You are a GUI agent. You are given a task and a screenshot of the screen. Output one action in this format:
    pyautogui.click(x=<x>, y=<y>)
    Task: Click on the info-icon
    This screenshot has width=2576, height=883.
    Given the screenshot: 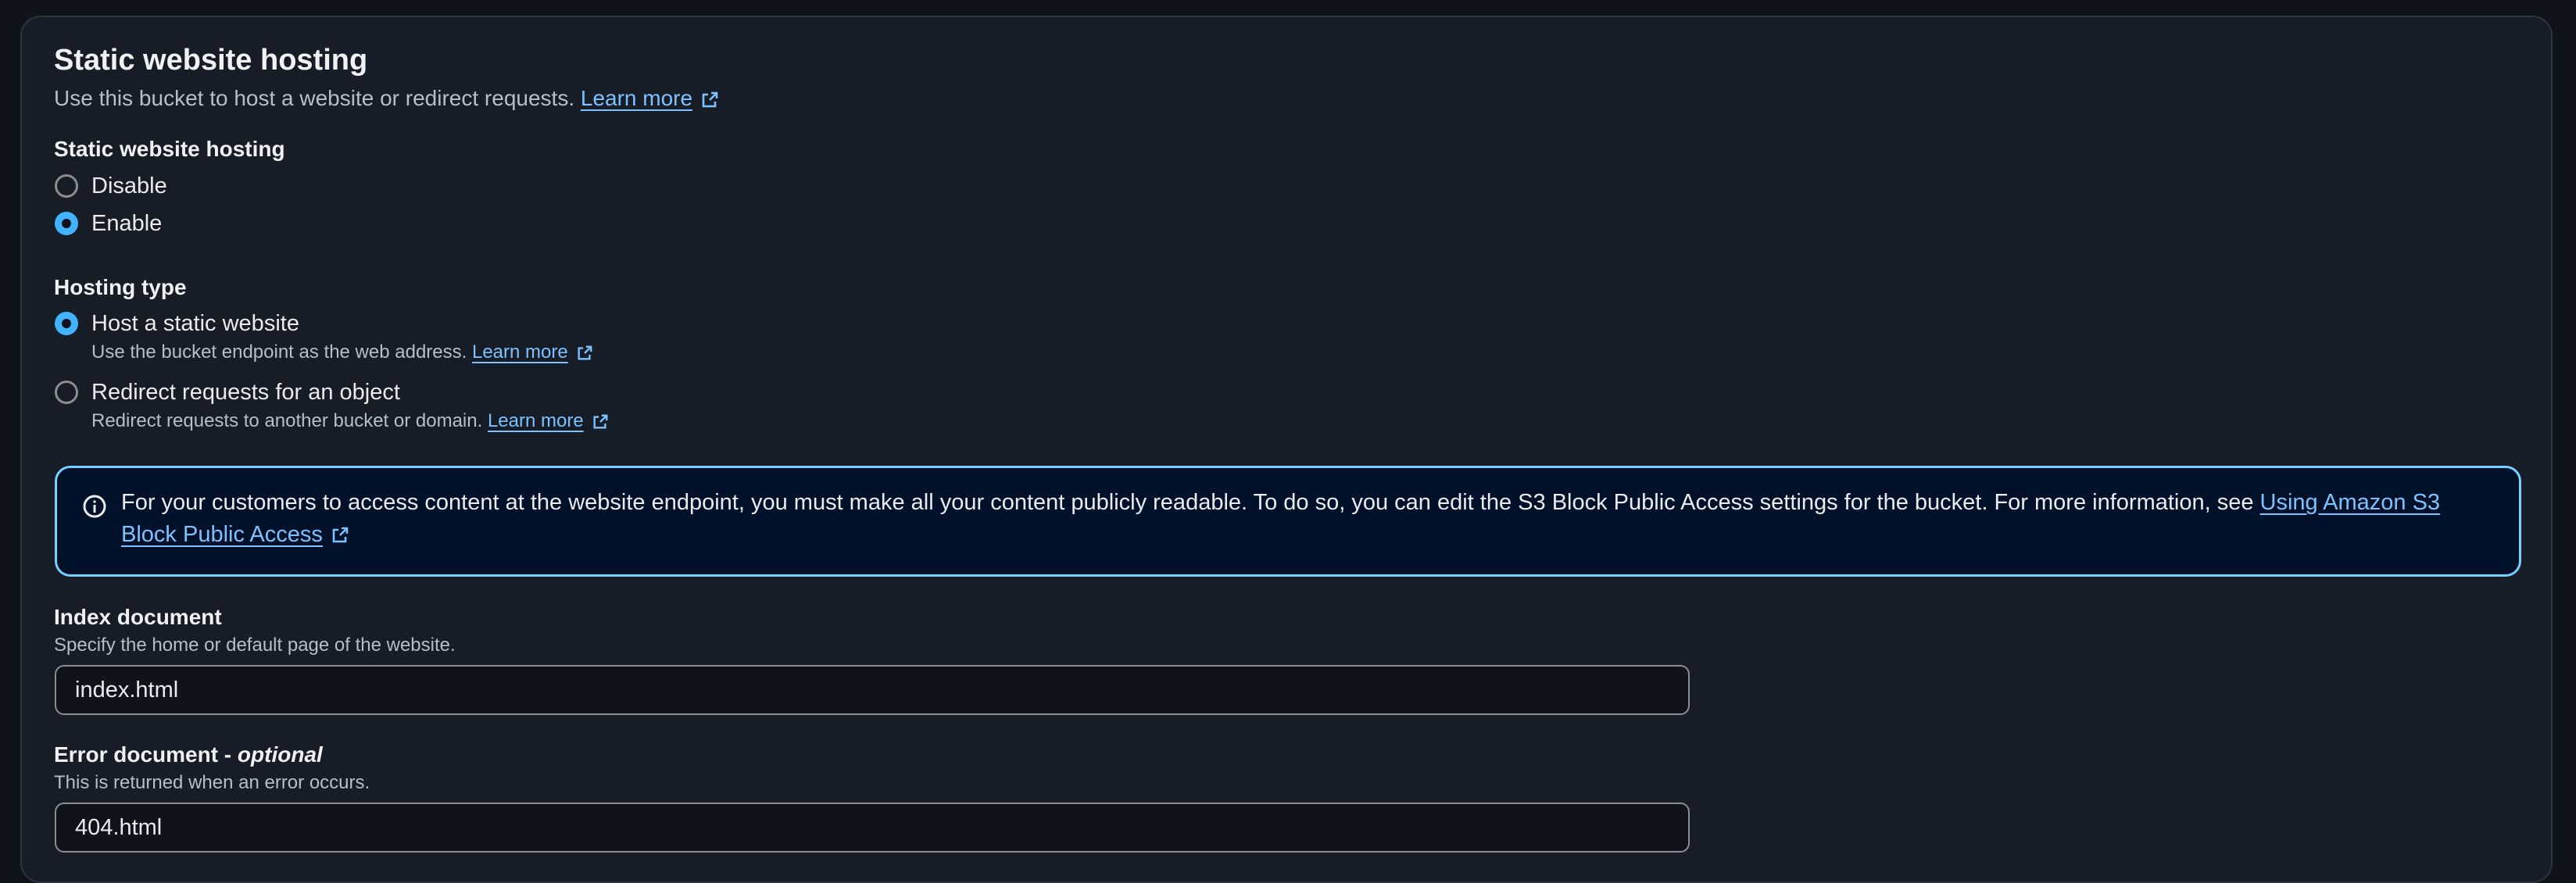 What is the action you would take?
    pyautogui.click(x=94, y=507)
    